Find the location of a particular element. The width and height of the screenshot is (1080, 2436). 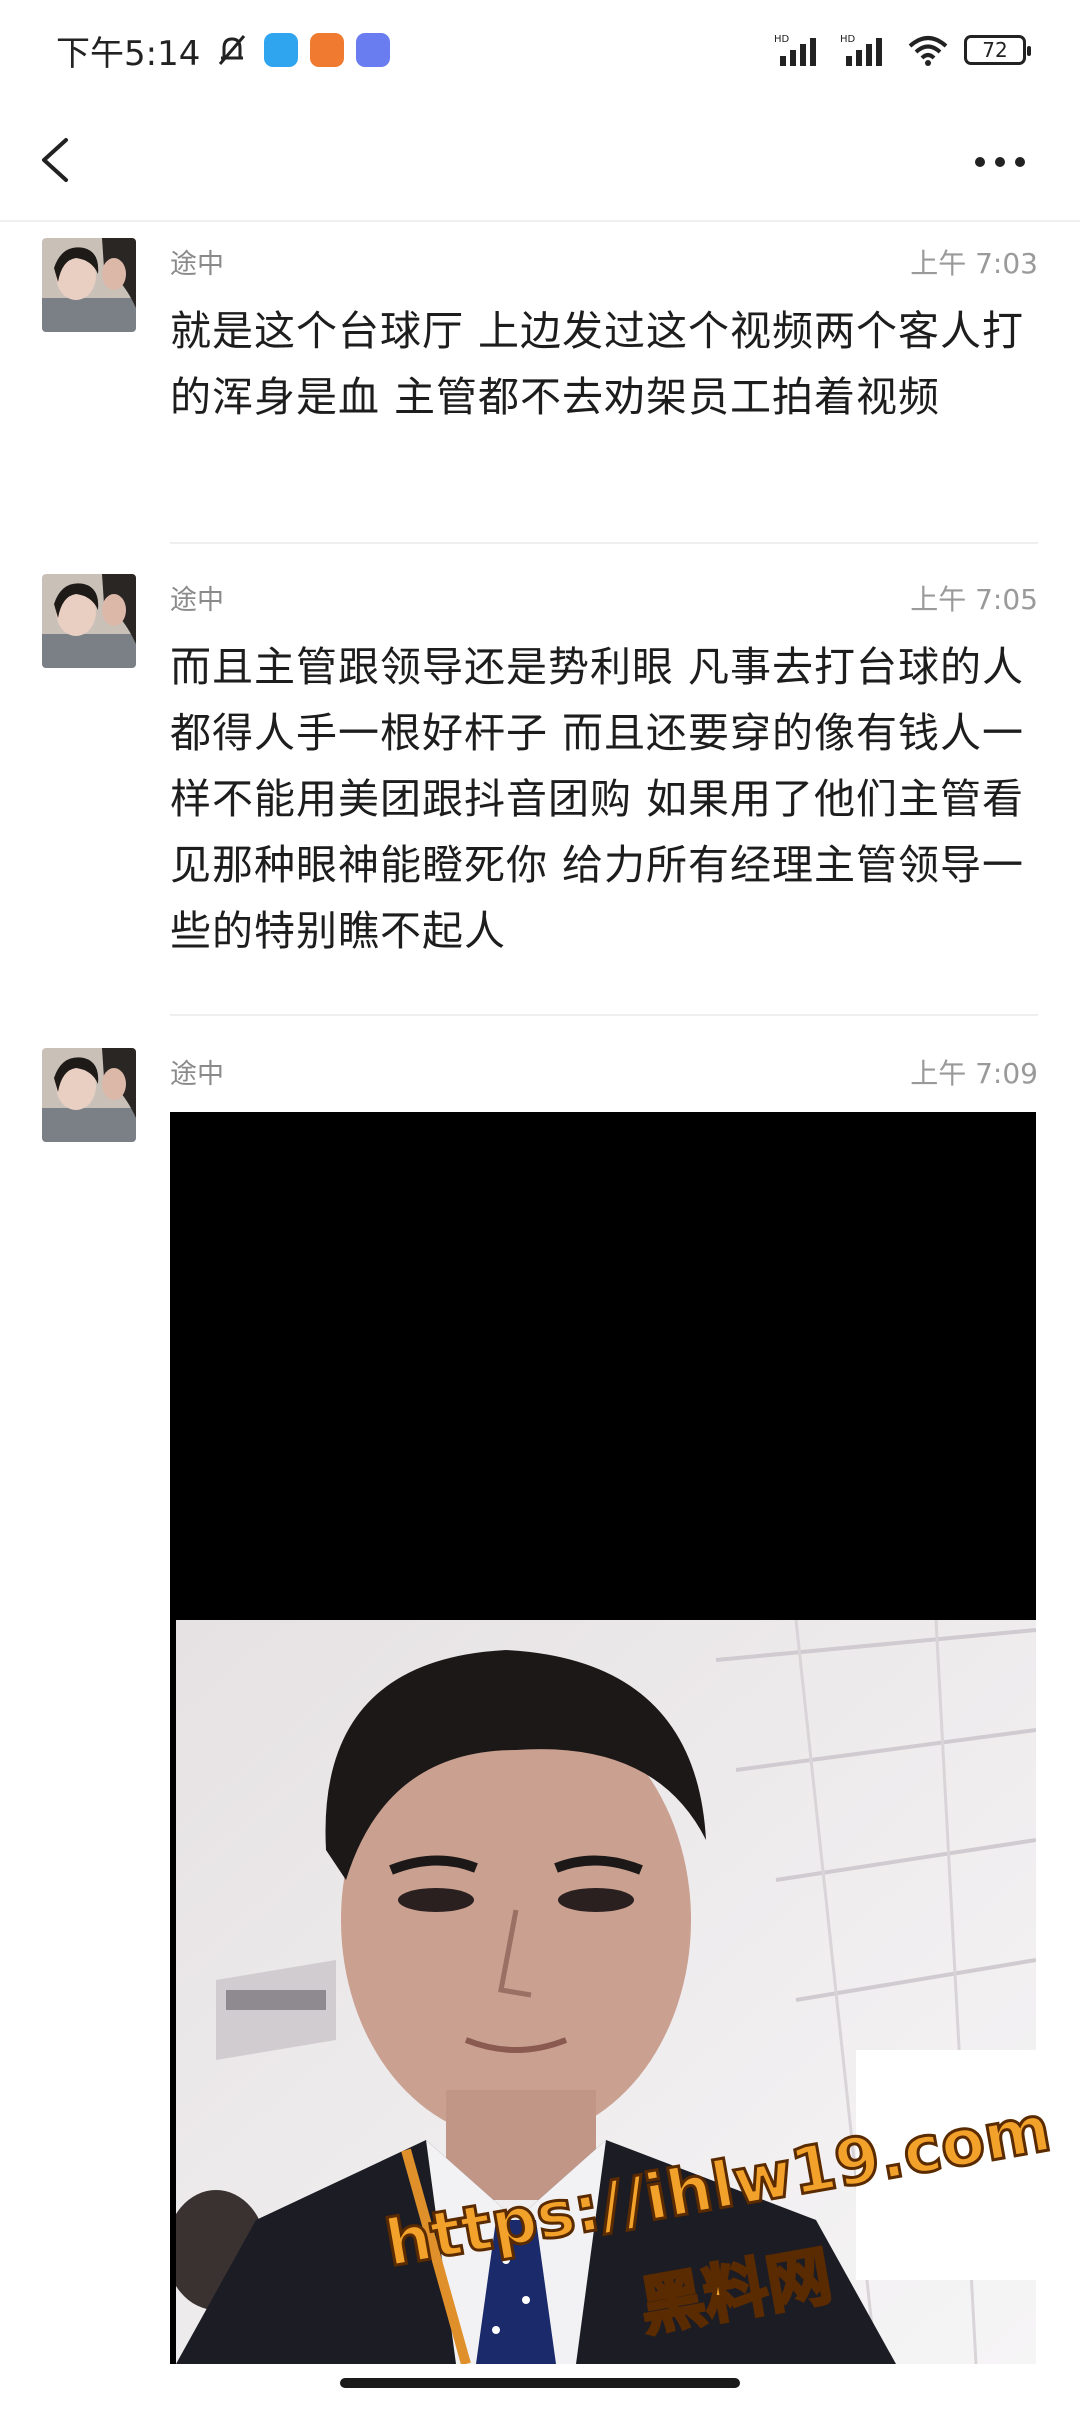

message-item: 途中 上午 7:09 is located at coordinates (540, 1095).